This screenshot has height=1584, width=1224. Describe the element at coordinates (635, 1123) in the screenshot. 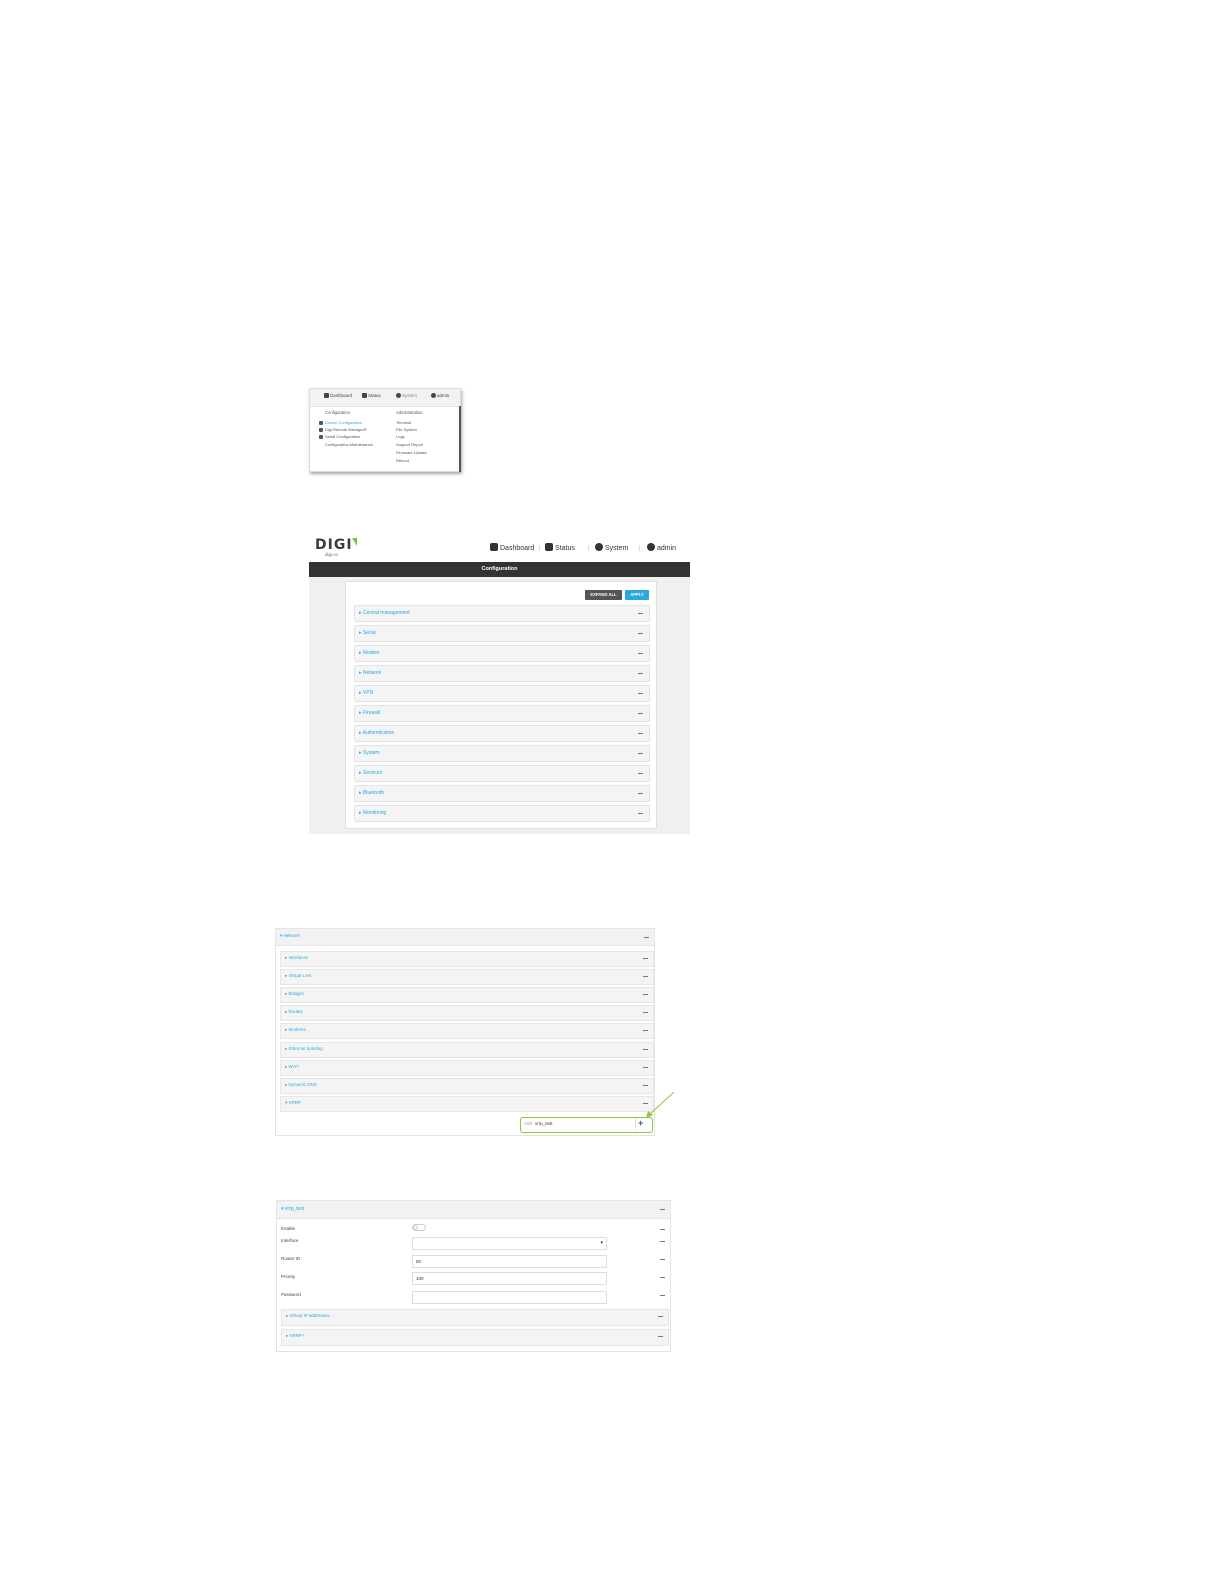

I see `input-divider` at that location.